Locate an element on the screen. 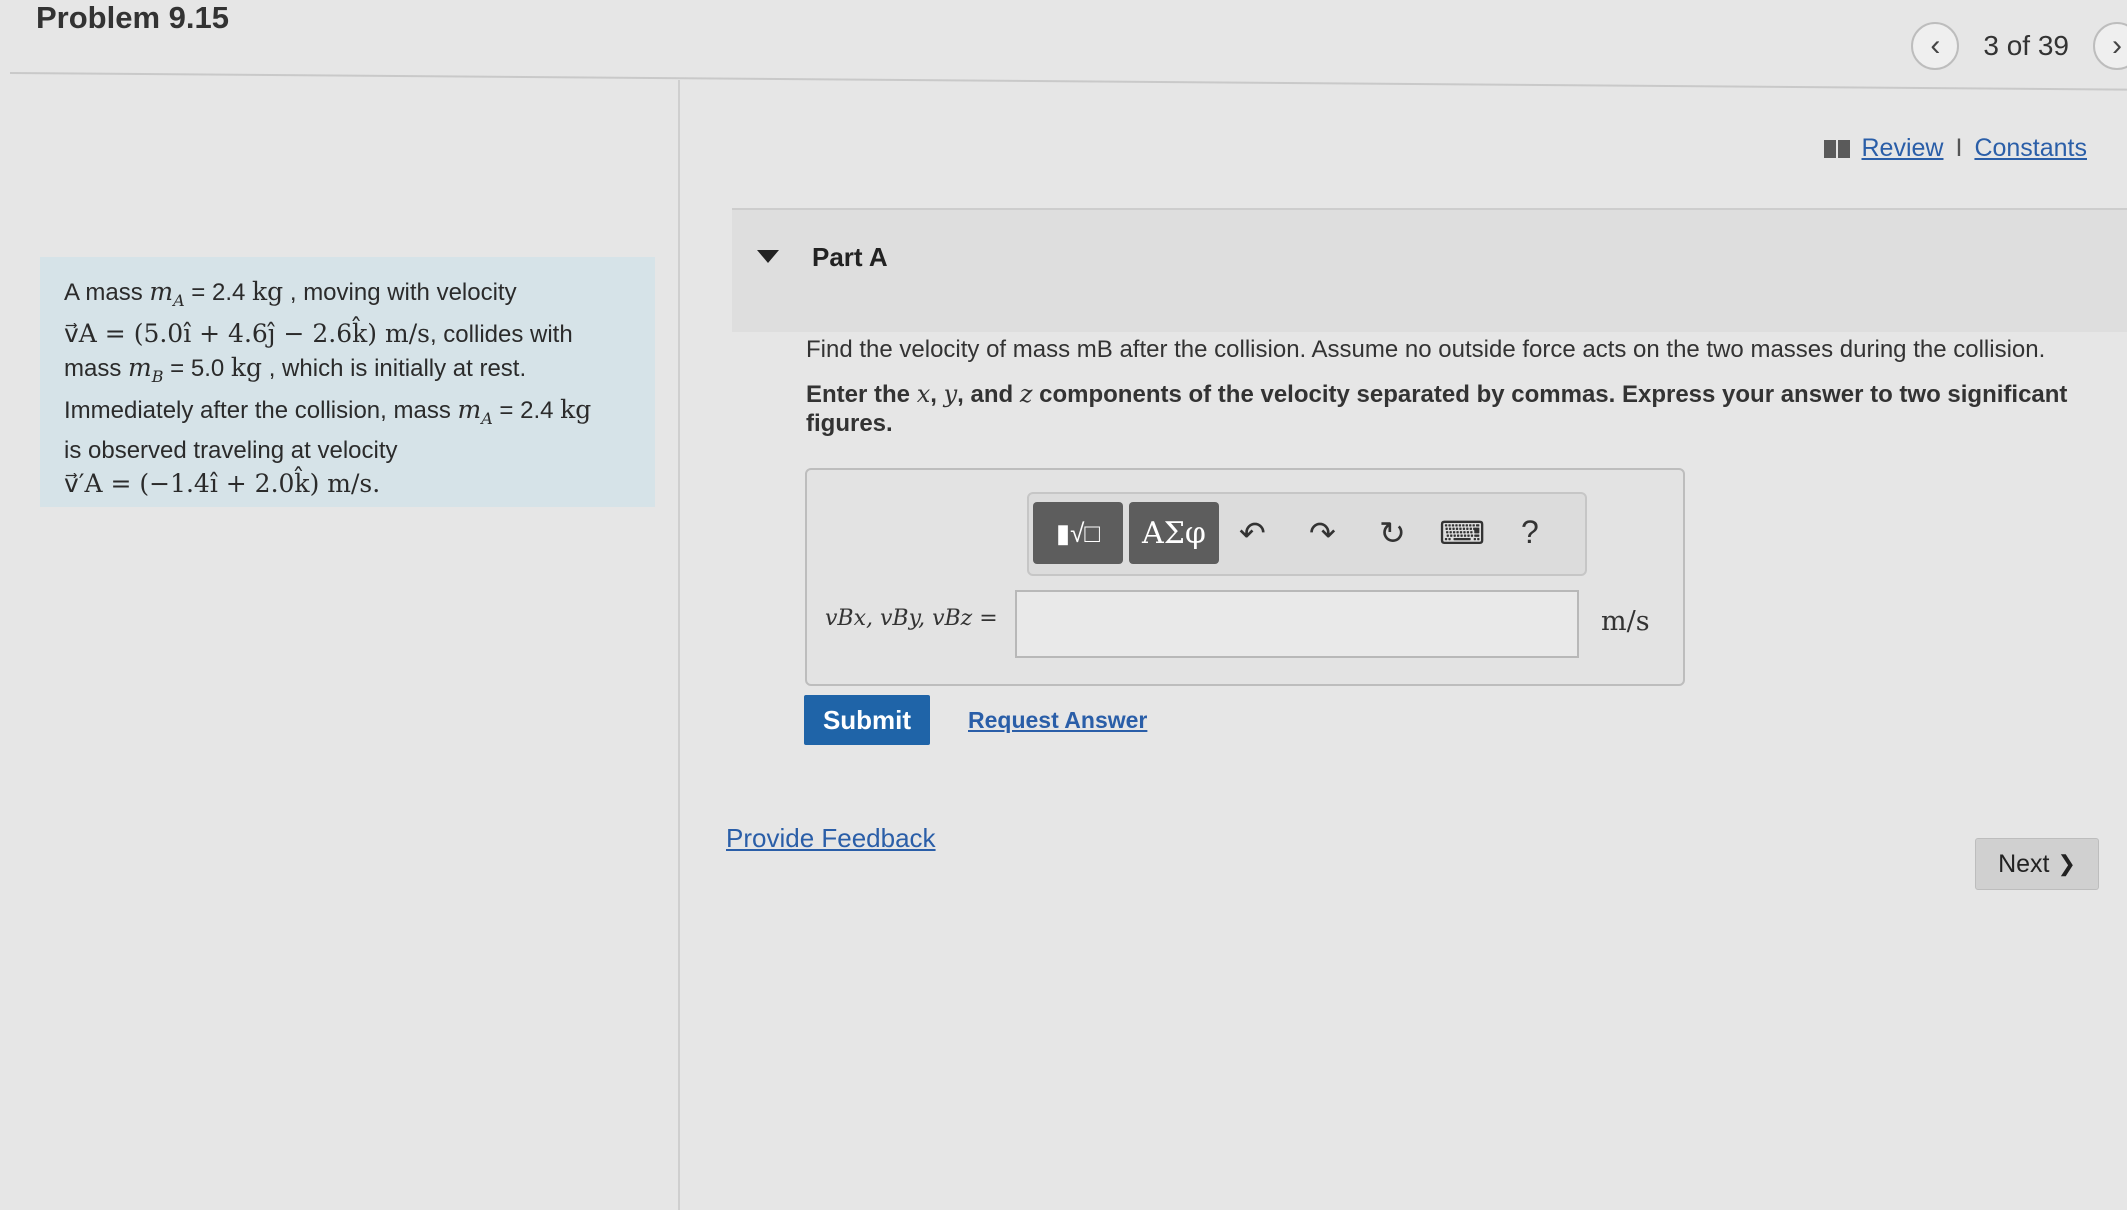  symbols-button: ΑΣφ is located at coordinates (1174, 533).